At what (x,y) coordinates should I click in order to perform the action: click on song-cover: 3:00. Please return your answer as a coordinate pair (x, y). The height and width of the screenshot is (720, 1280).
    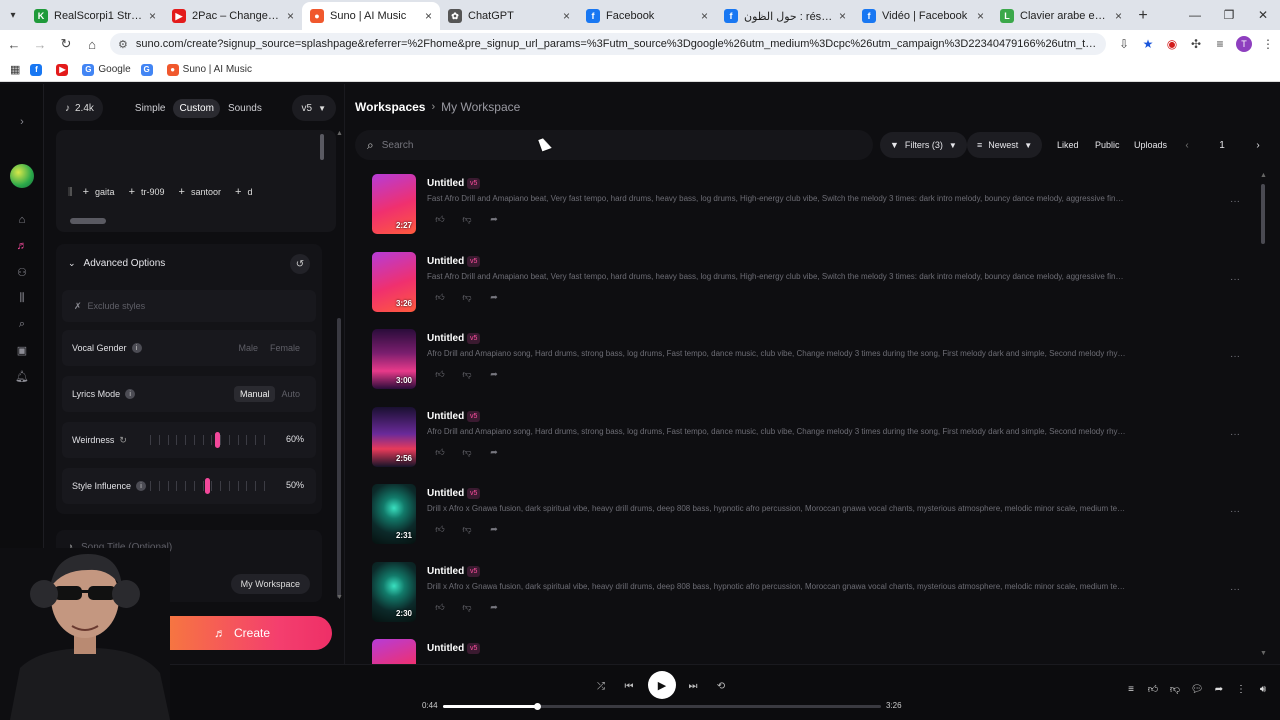
    Looking at the image, I should click on (394, 359).